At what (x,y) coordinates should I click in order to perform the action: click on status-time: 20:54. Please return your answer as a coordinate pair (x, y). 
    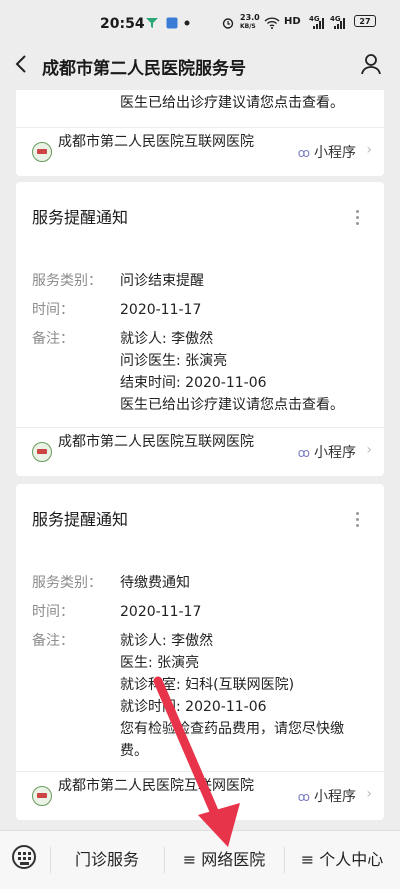
    Looking at the image, I should click on (122, 24).